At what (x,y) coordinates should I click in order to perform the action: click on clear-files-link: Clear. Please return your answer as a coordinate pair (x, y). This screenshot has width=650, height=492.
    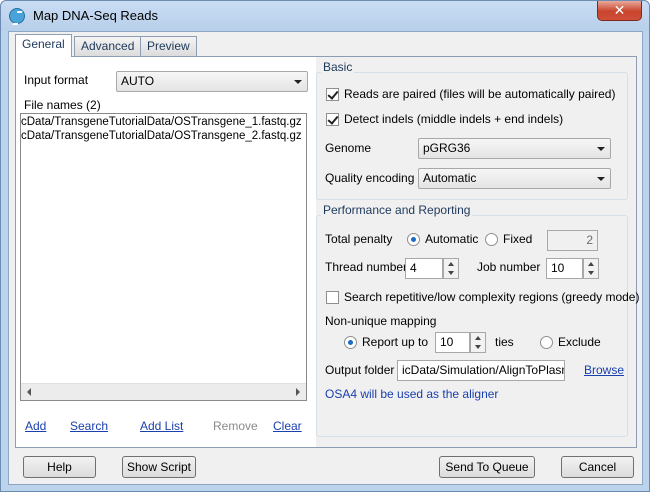
    Looking at the image, I should click on (287, 426).